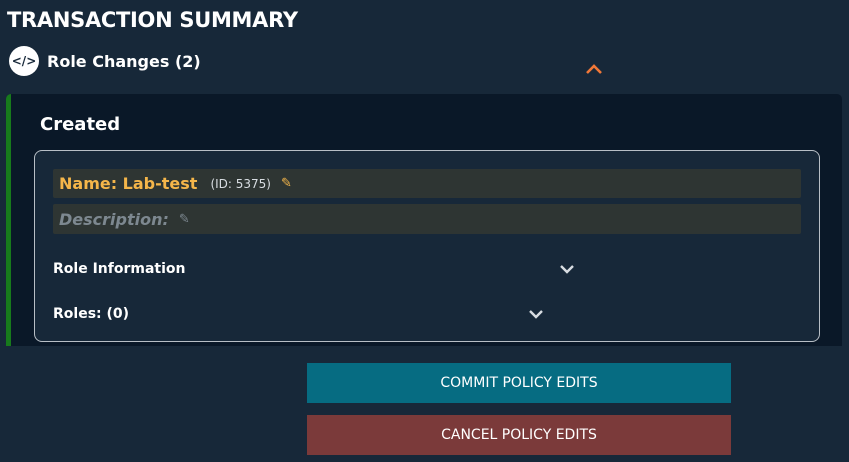 Image resolution: width=849 pixels, height=462 pixels. I want to click on name-field: Name: Lab-test (ID: 5375) ✎, so click(427, 183).